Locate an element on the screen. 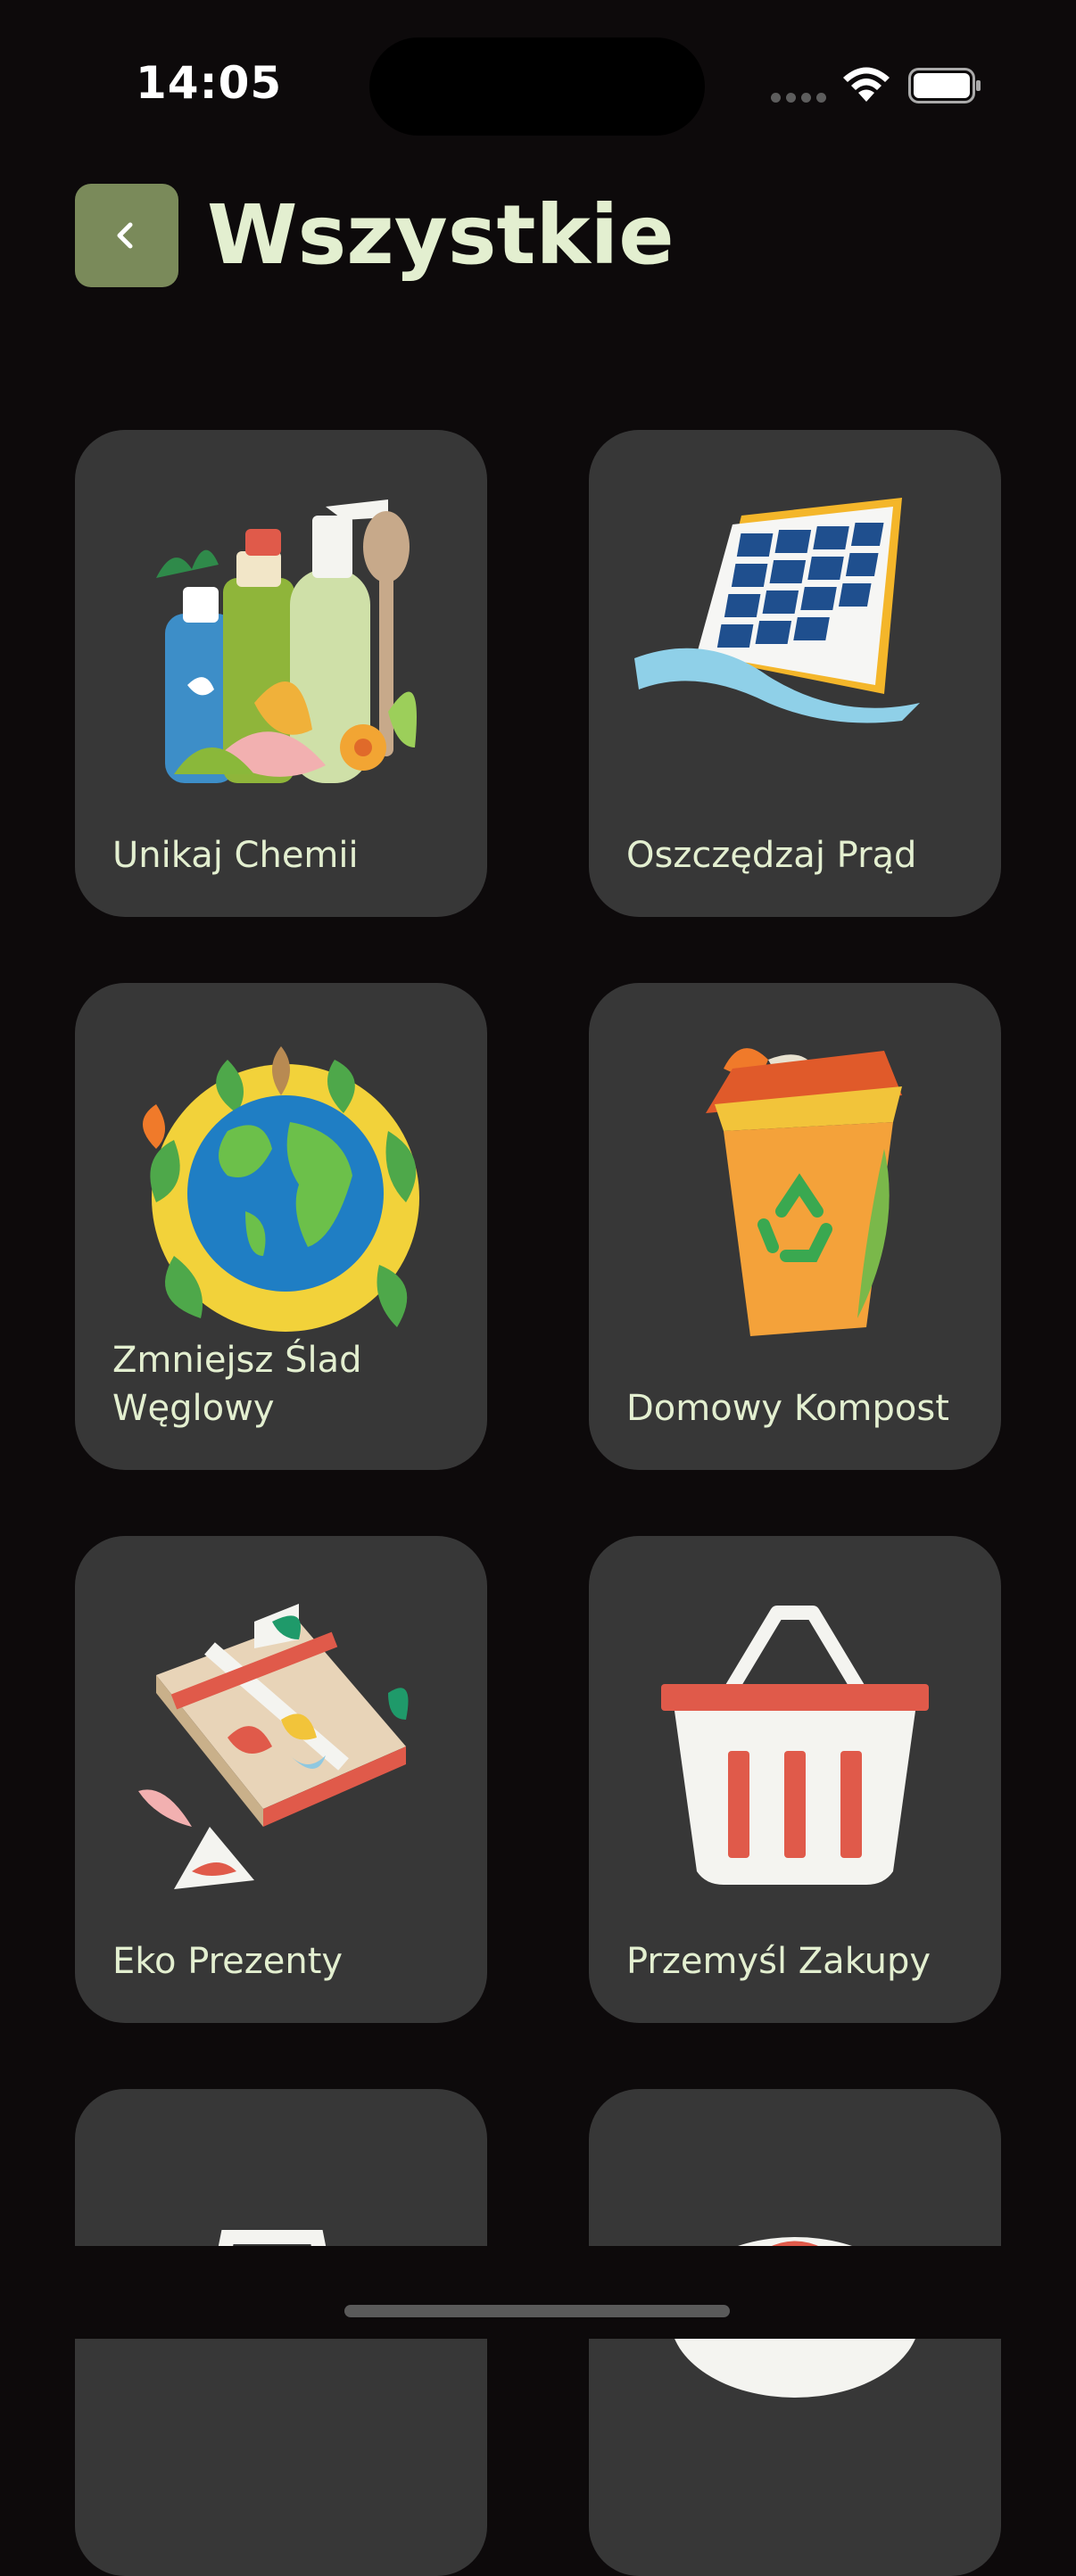 This screenshot has width=1076, height=2576. card-eko-prezenty: Eko Prezenty is located at coordinates (281, 1780).